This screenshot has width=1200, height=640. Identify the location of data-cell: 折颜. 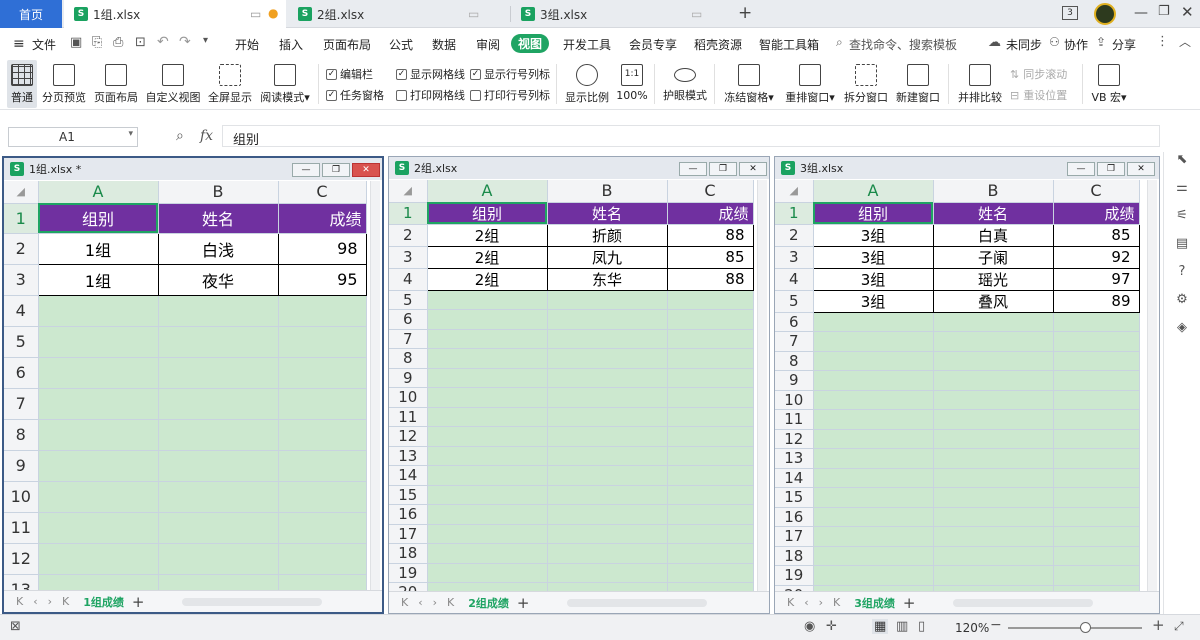
(607, 235).